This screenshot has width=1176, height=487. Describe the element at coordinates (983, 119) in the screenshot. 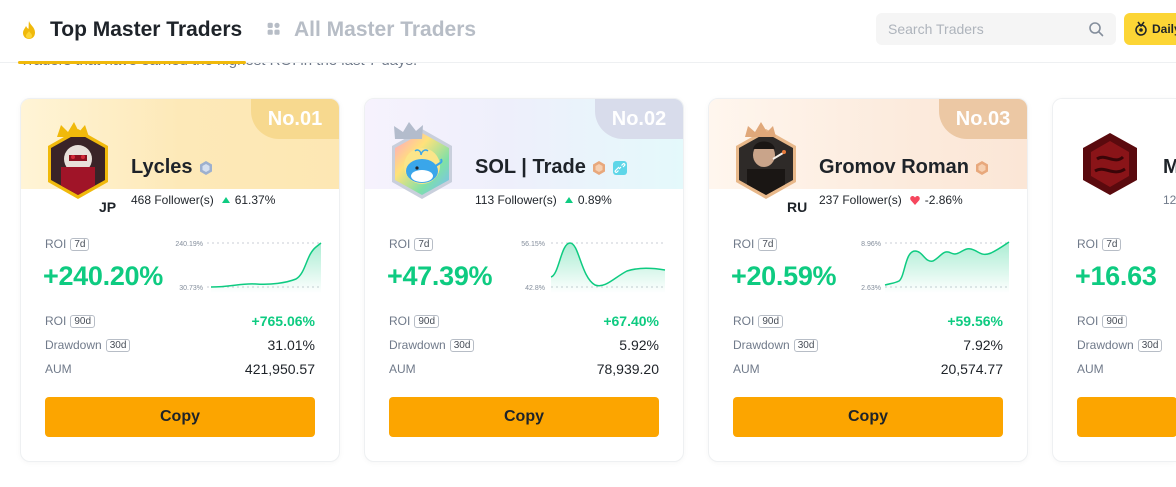

I see `rank-badge: No.03` at that location.